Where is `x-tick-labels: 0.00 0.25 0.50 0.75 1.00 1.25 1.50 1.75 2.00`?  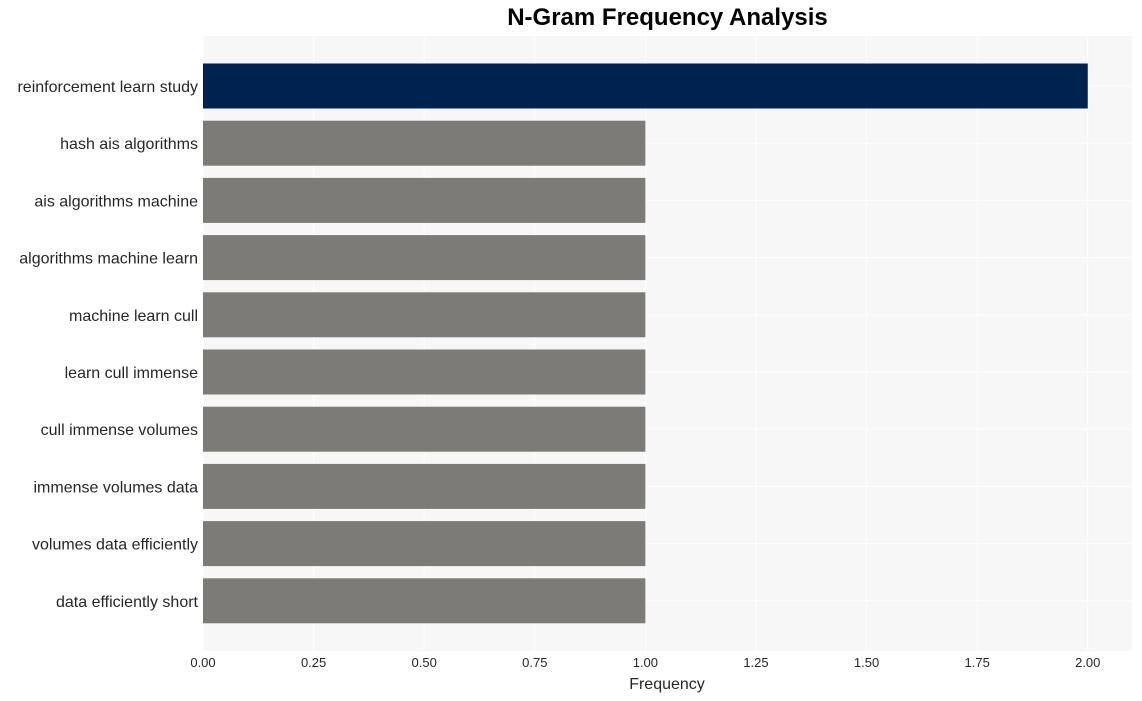
x-tick-labels: 0.00 0.25 0.50 0.75 1.00 1.25 1.50 1.75 2.00 is located at coordinates (645, 662).